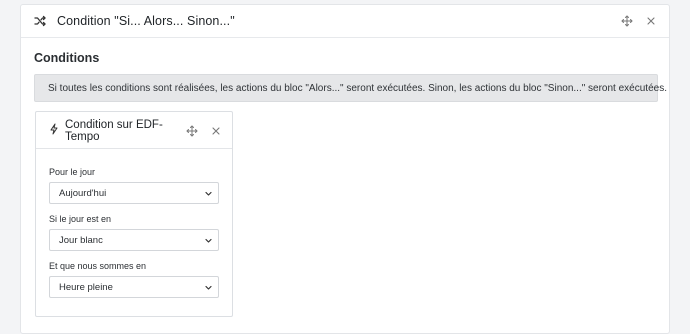  Describe the element at coordinates (134, 193) in the screenshot. I see `day-select: Aujourd'hui` at that location.